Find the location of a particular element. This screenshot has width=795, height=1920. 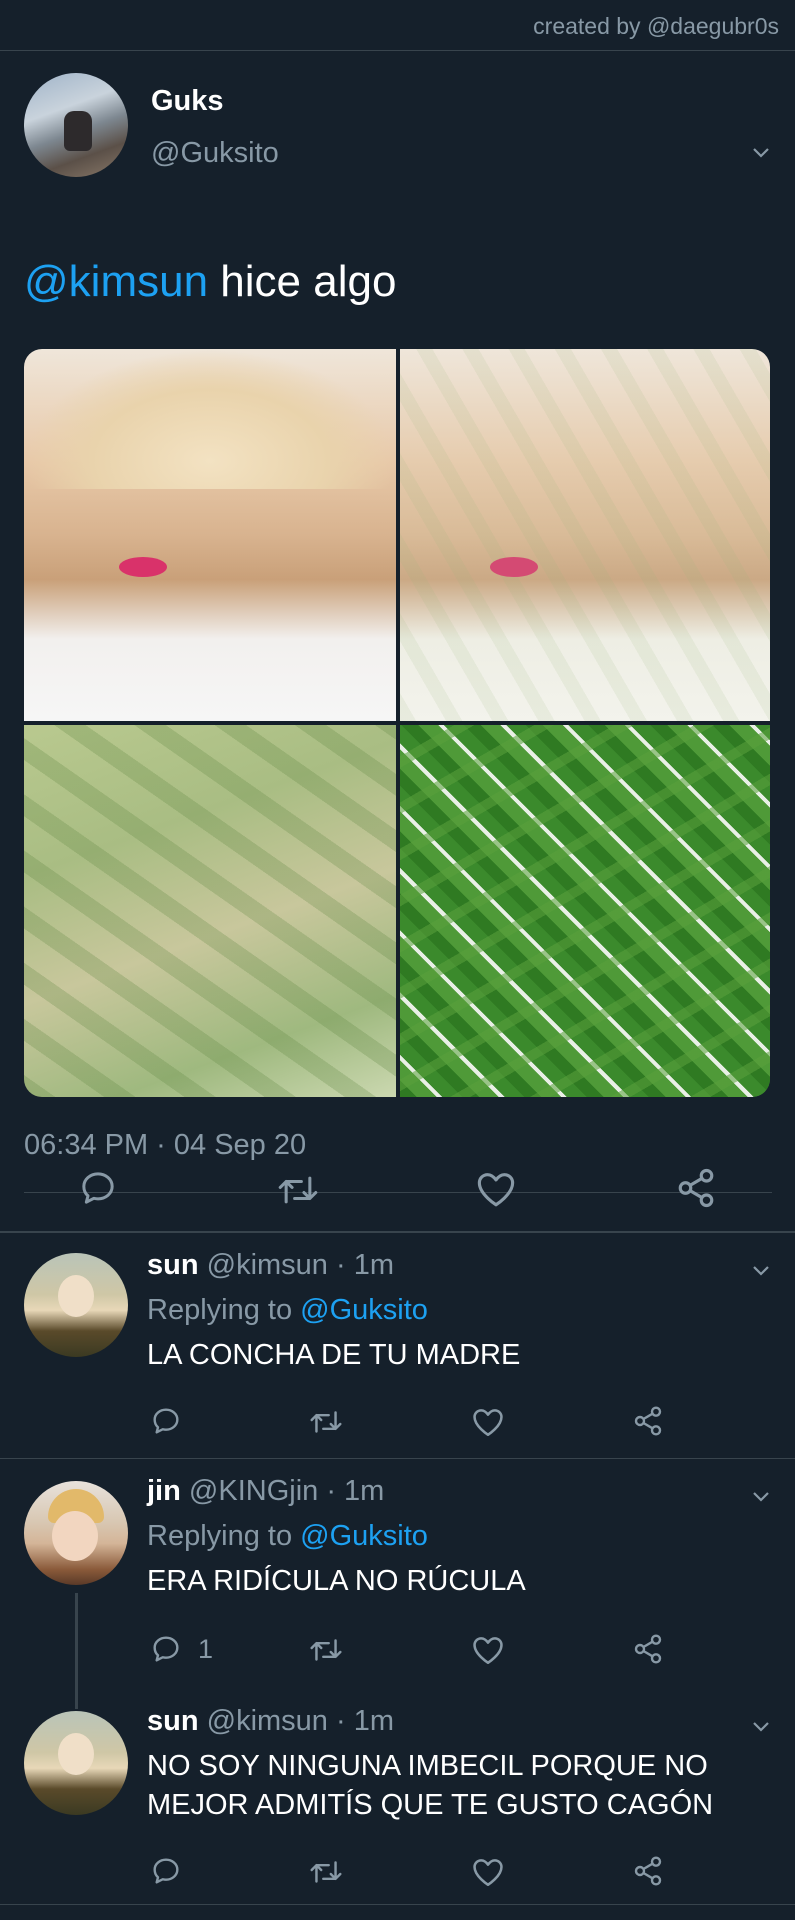

credit-text: created by @daegubr0s is located at coordinates (397, 25).